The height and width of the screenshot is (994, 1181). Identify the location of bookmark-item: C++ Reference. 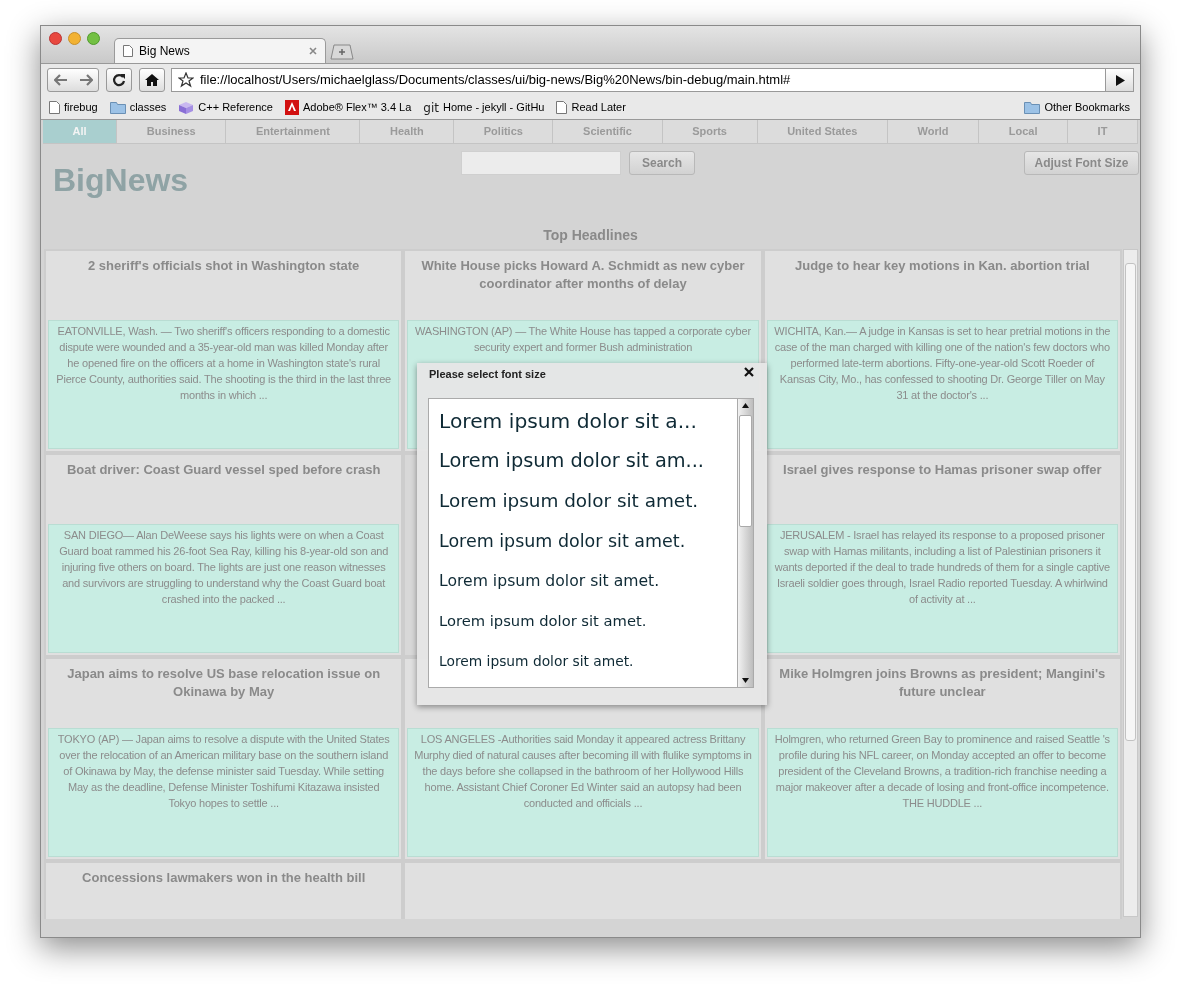
(225, 107).